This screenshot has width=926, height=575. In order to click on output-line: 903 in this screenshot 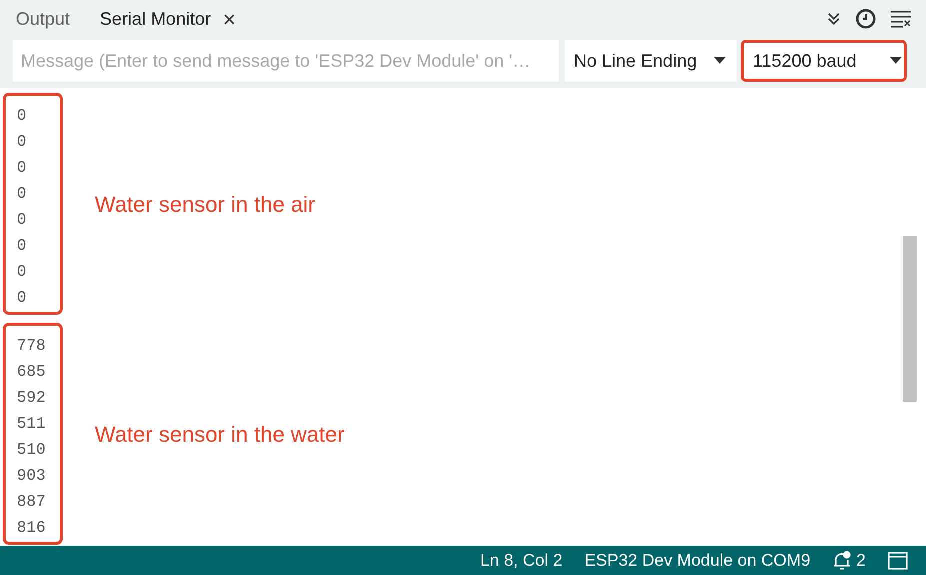, I will do `click(32, 476)`.